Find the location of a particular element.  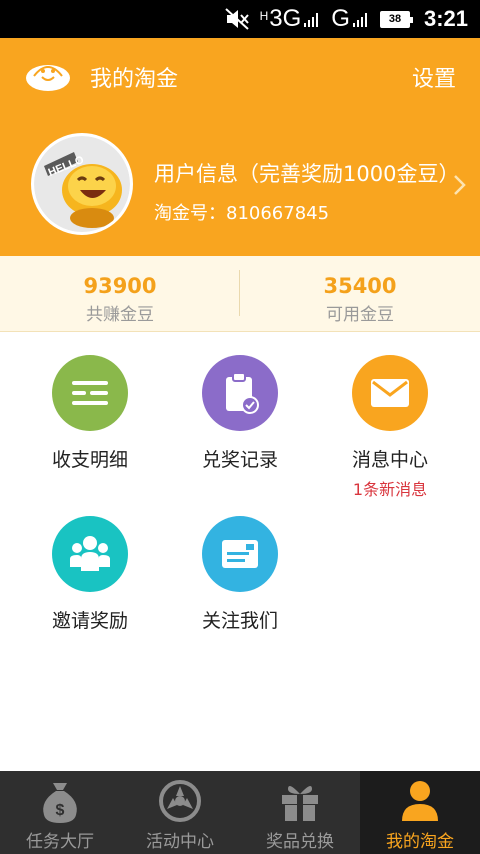

clock: 3:21 is located at coordinates (445, 18).